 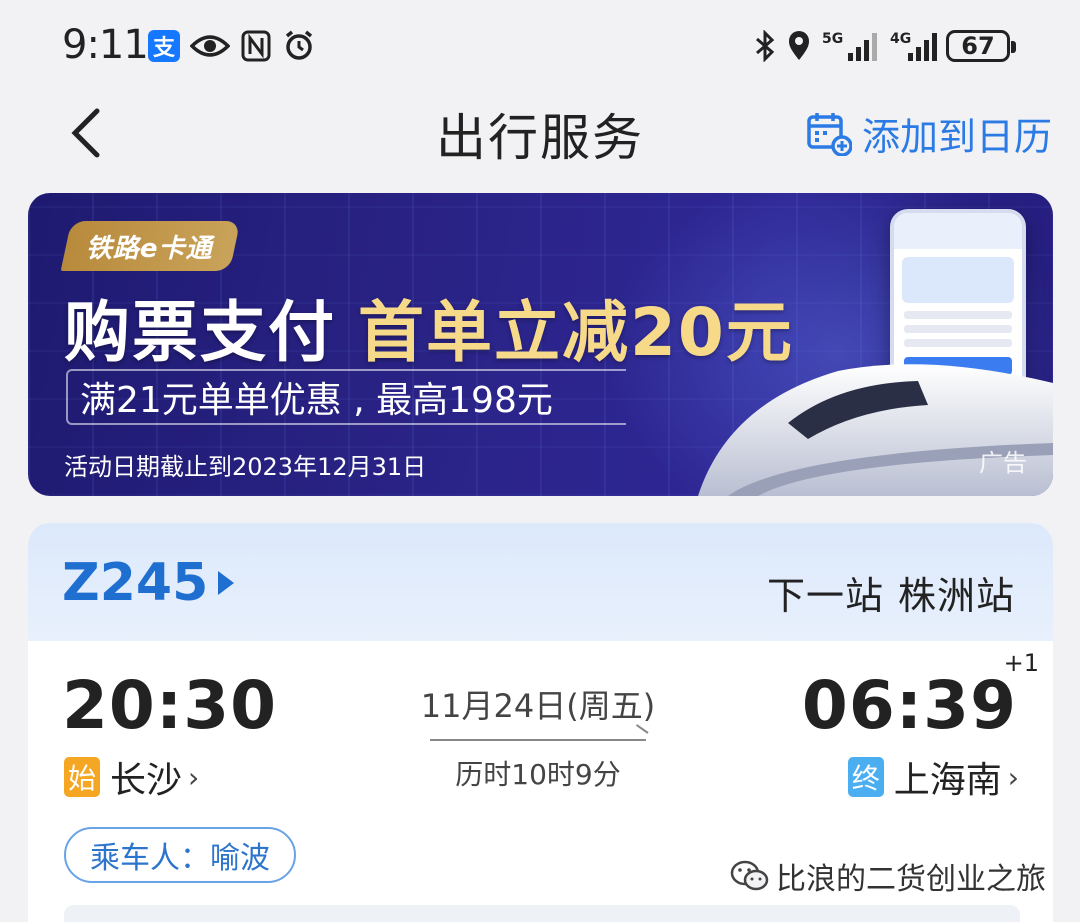 What do you see at coordinates (200, 332) in the screenshot?
I see `banner-headline-main: 购票支付` at bounding box center [200, 332].